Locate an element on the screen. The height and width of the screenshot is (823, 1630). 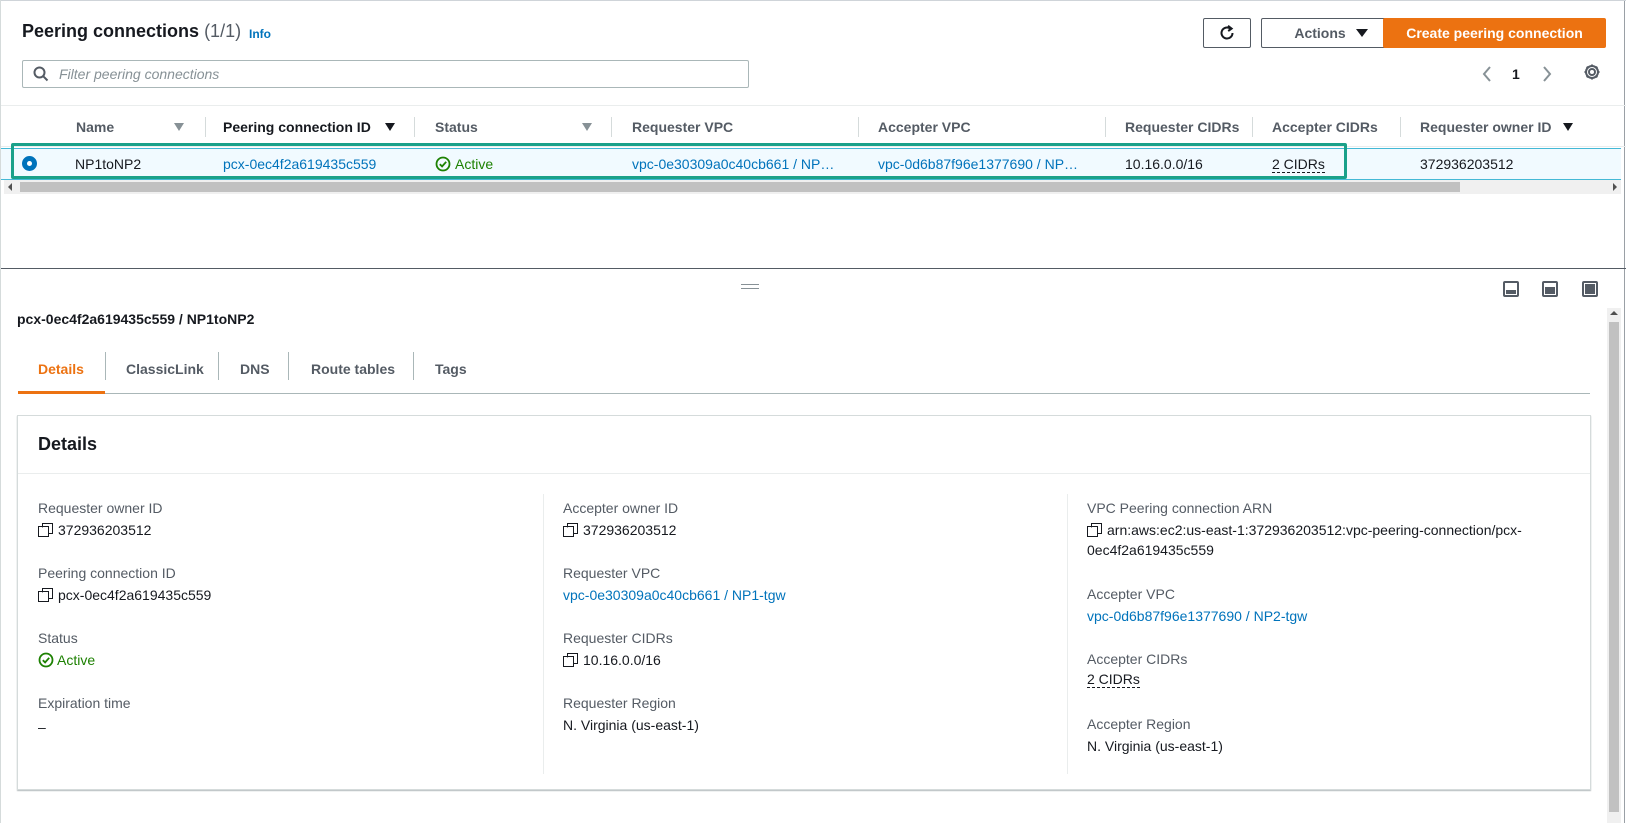
preferences-button is located at coordinates (1592, 73).